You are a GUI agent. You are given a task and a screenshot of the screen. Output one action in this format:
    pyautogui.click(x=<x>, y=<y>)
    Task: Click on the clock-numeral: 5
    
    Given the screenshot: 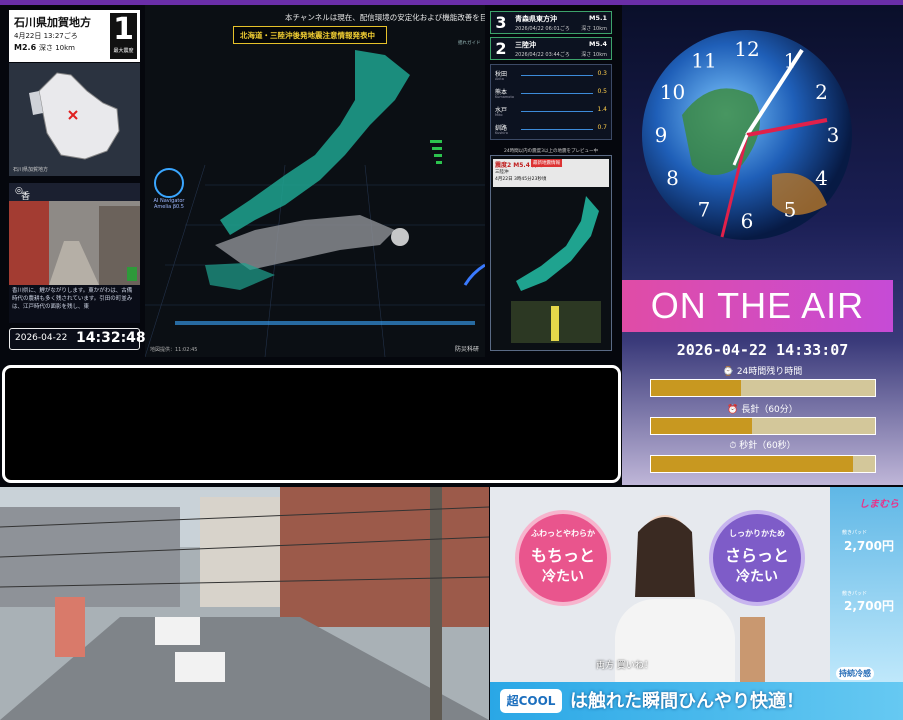 What is the action you would take?
    pyautogui.click(x=790, y=210)
    